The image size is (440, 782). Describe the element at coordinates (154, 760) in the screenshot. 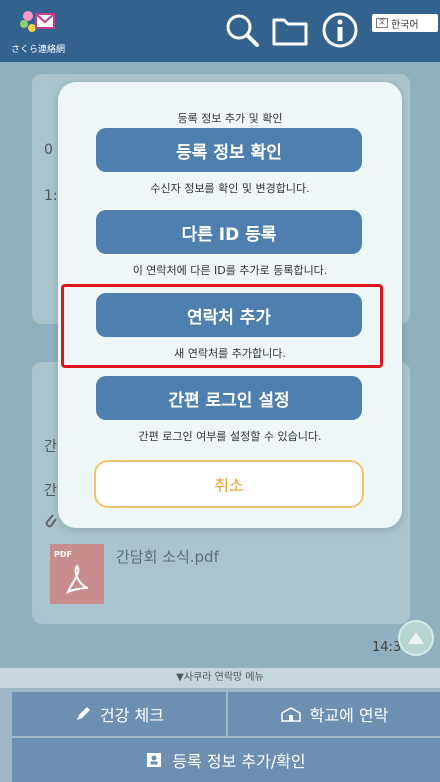

I see `contact-card-icon` at that location.